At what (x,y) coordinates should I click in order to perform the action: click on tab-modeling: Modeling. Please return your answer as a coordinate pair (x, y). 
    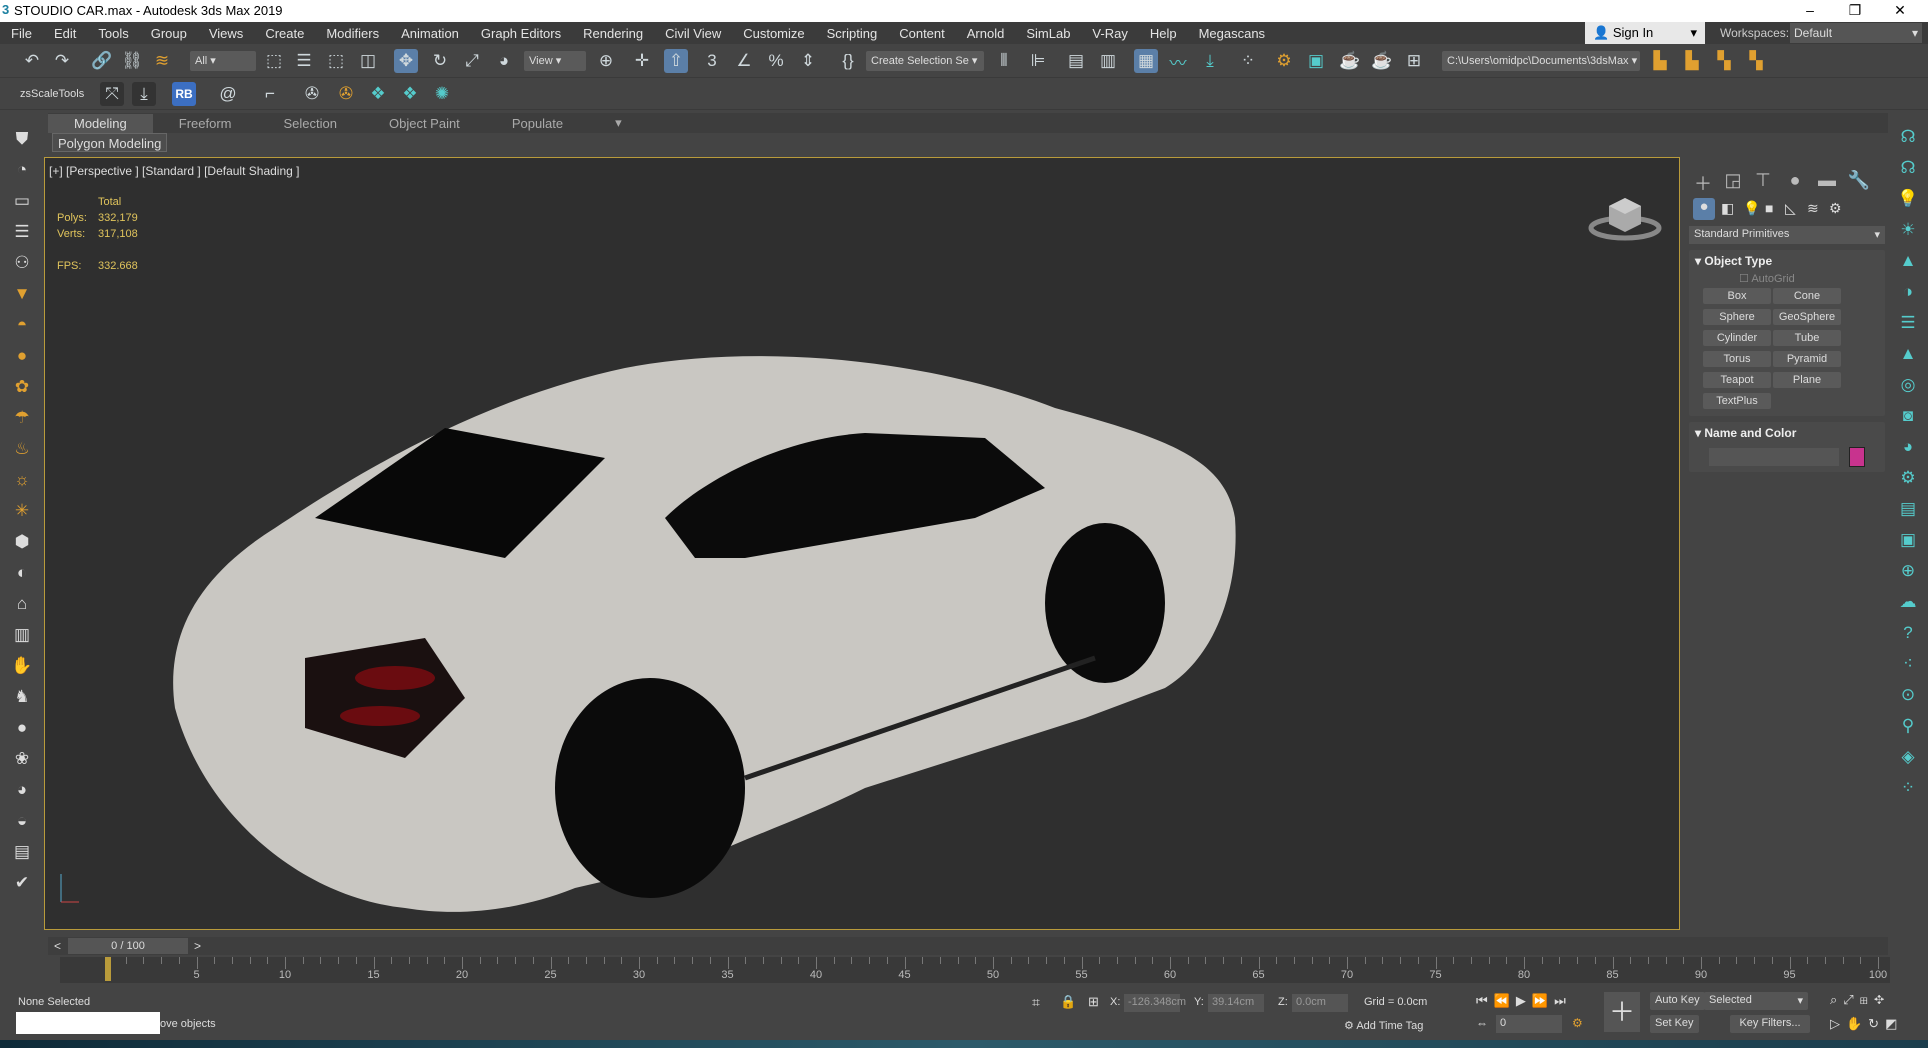
    Looking at the image, I should click on (100, 123).